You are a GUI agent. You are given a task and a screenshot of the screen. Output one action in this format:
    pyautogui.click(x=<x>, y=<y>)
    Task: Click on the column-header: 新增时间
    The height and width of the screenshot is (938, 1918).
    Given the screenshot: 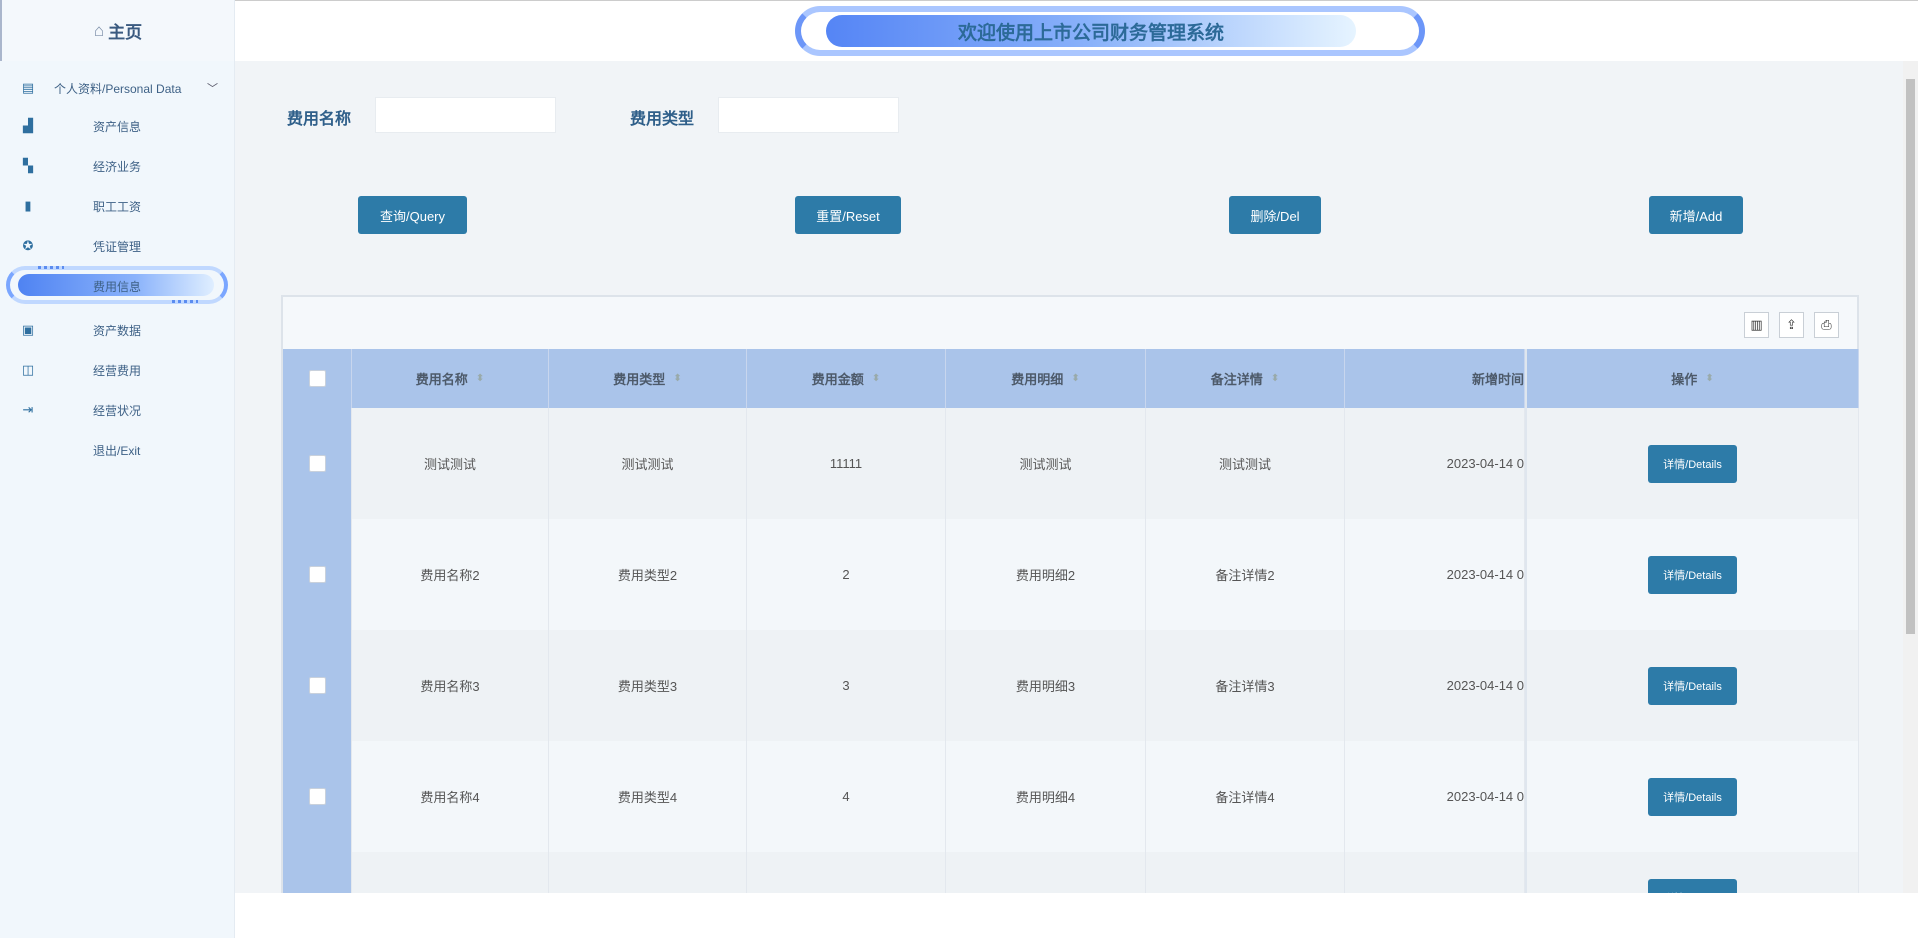 What is the action you would take?
    pyautogui.click(x=1435, y=378)
    